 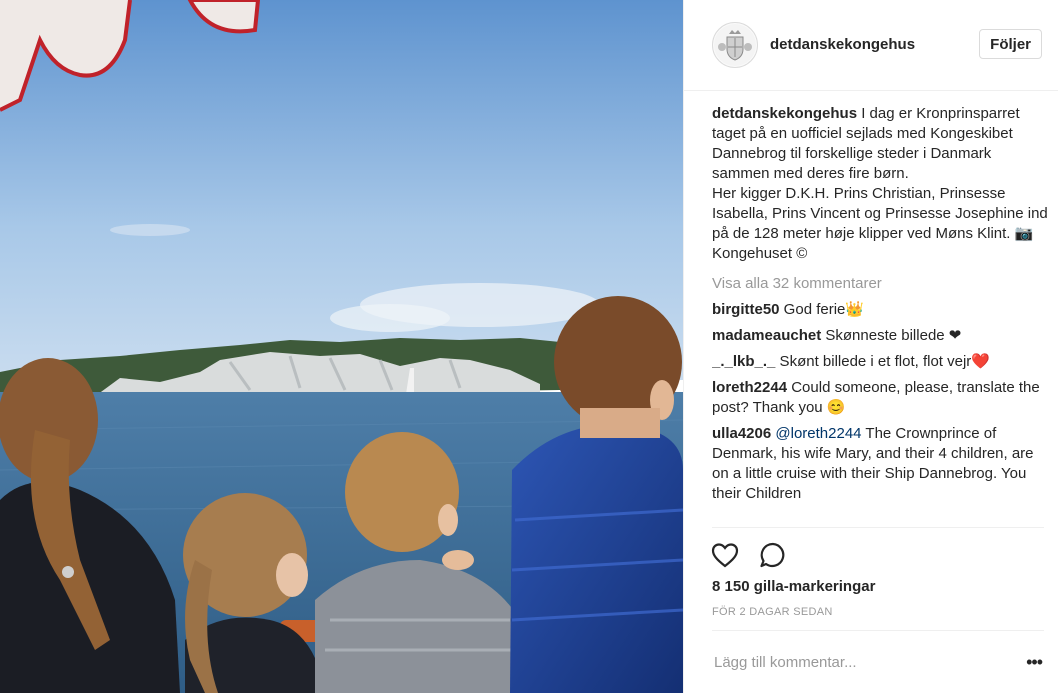 I want to click on add-comment-input, so click(x=859, y=662).